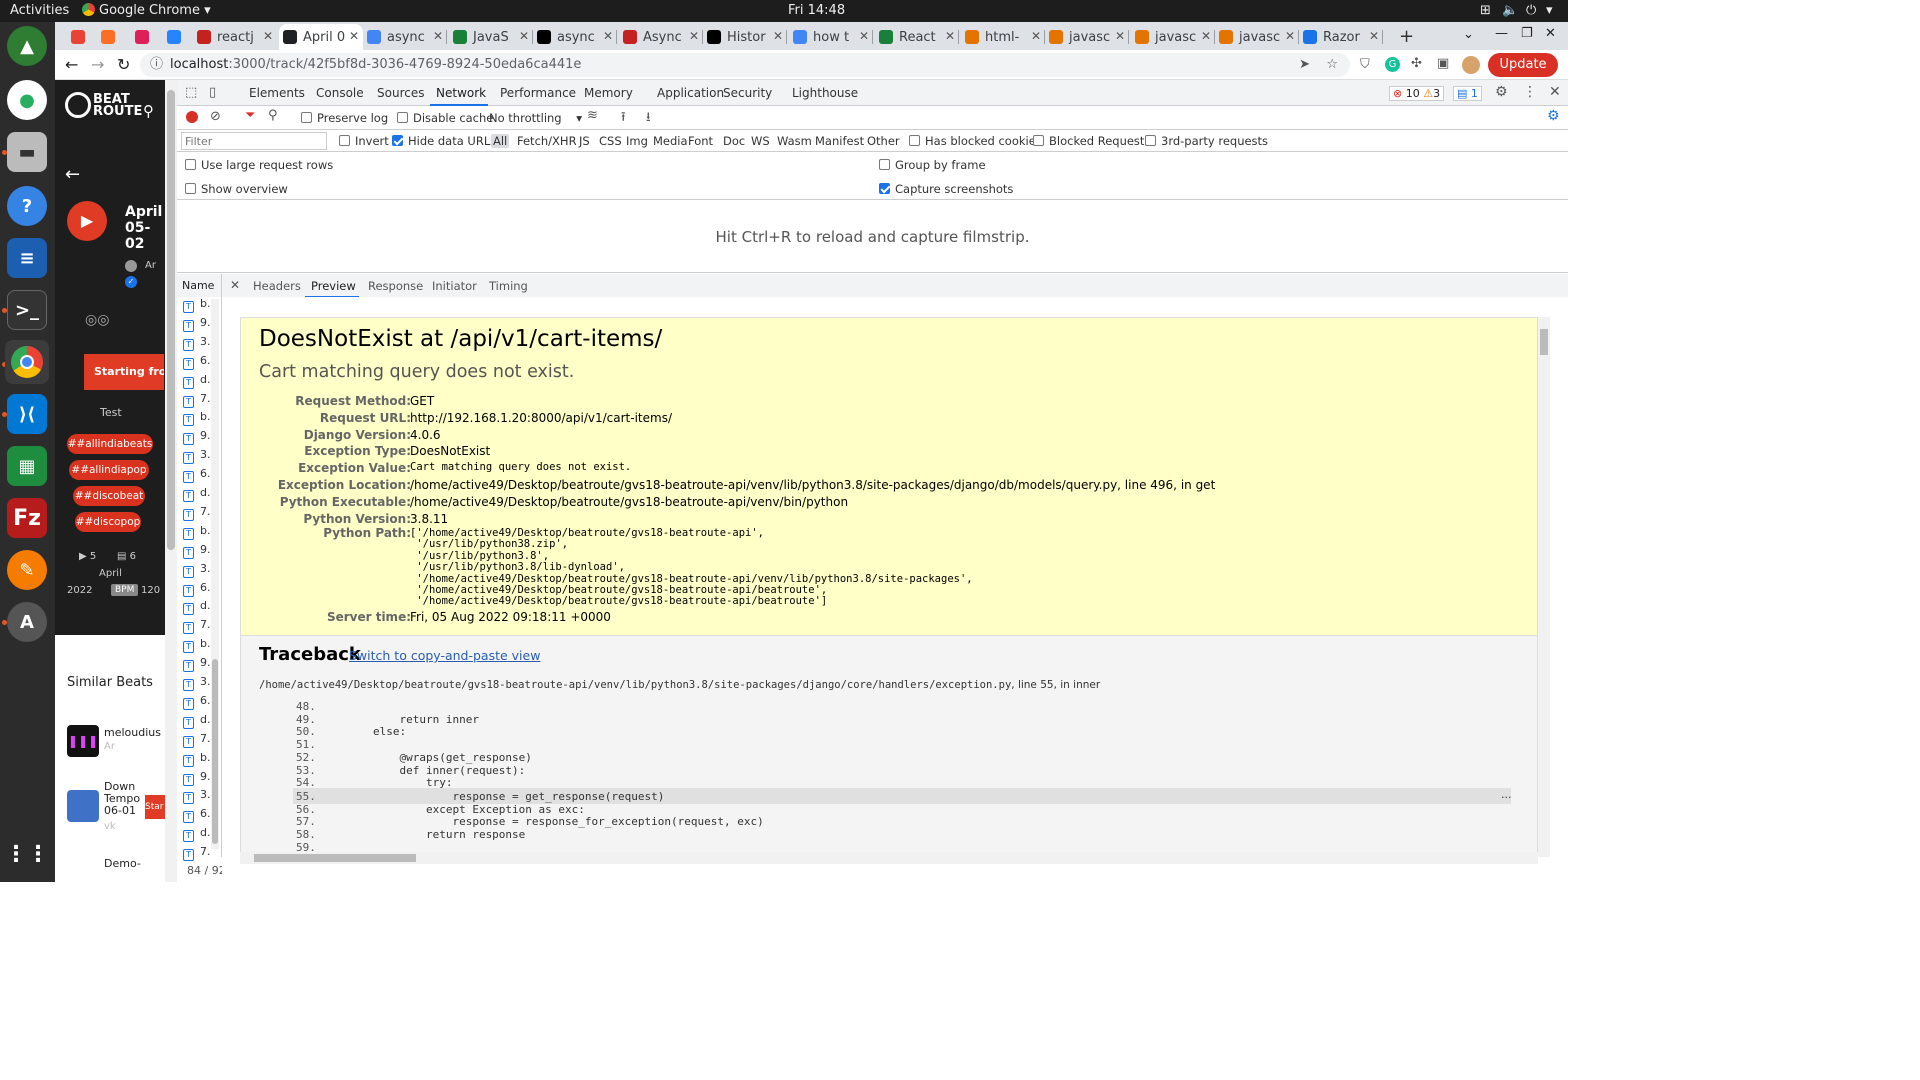 This screenshot has height=1080, width=1920. What do you see at coordinates (340, 93) in the screenshot?
I see `panel-tab-console: Console` at bounding box center [340, 93].